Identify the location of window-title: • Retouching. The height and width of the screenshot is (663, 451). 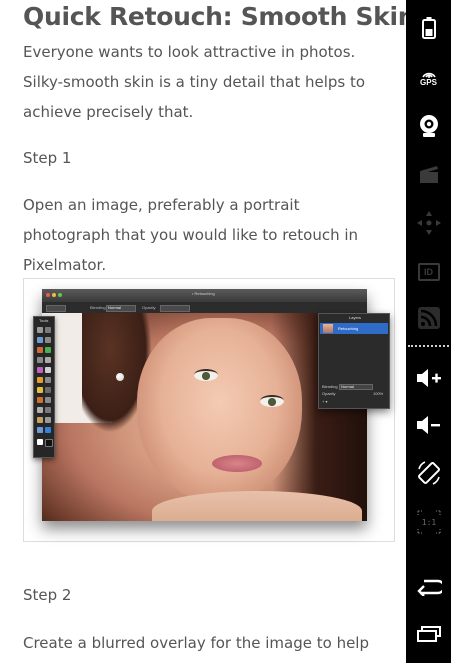
(203, 293).